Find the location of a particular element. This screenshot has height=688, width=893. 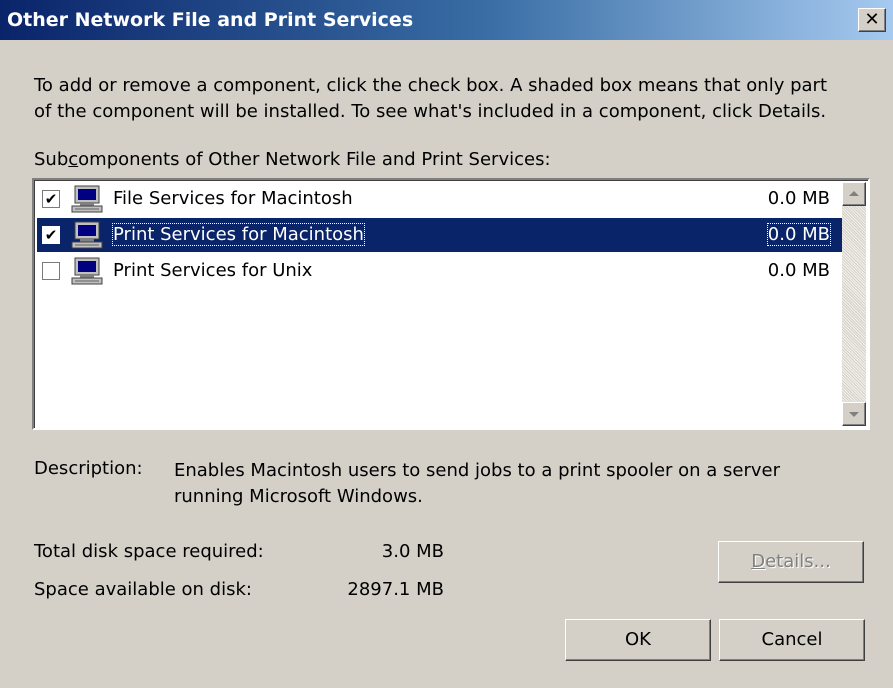

component-checkbox is located at coordinates (51, 271).